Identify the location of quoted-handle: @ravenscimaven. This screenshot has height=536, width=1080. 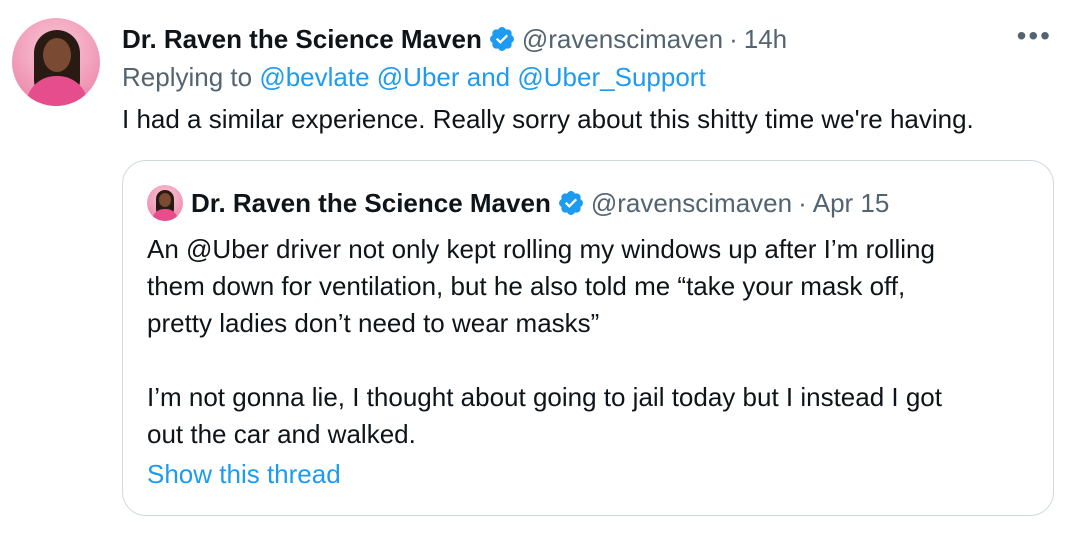
(691, 202).